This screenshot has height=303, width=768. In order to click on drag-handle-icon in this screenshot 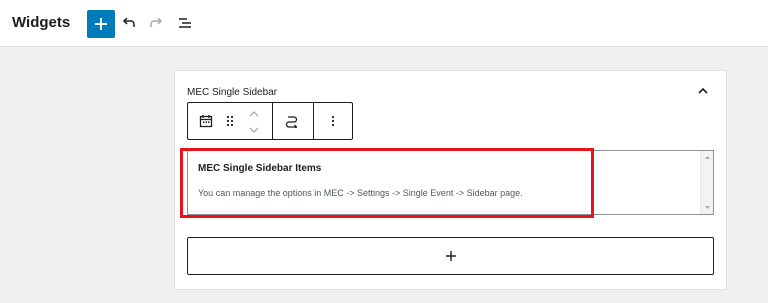, I will do `click(230, 121)`.